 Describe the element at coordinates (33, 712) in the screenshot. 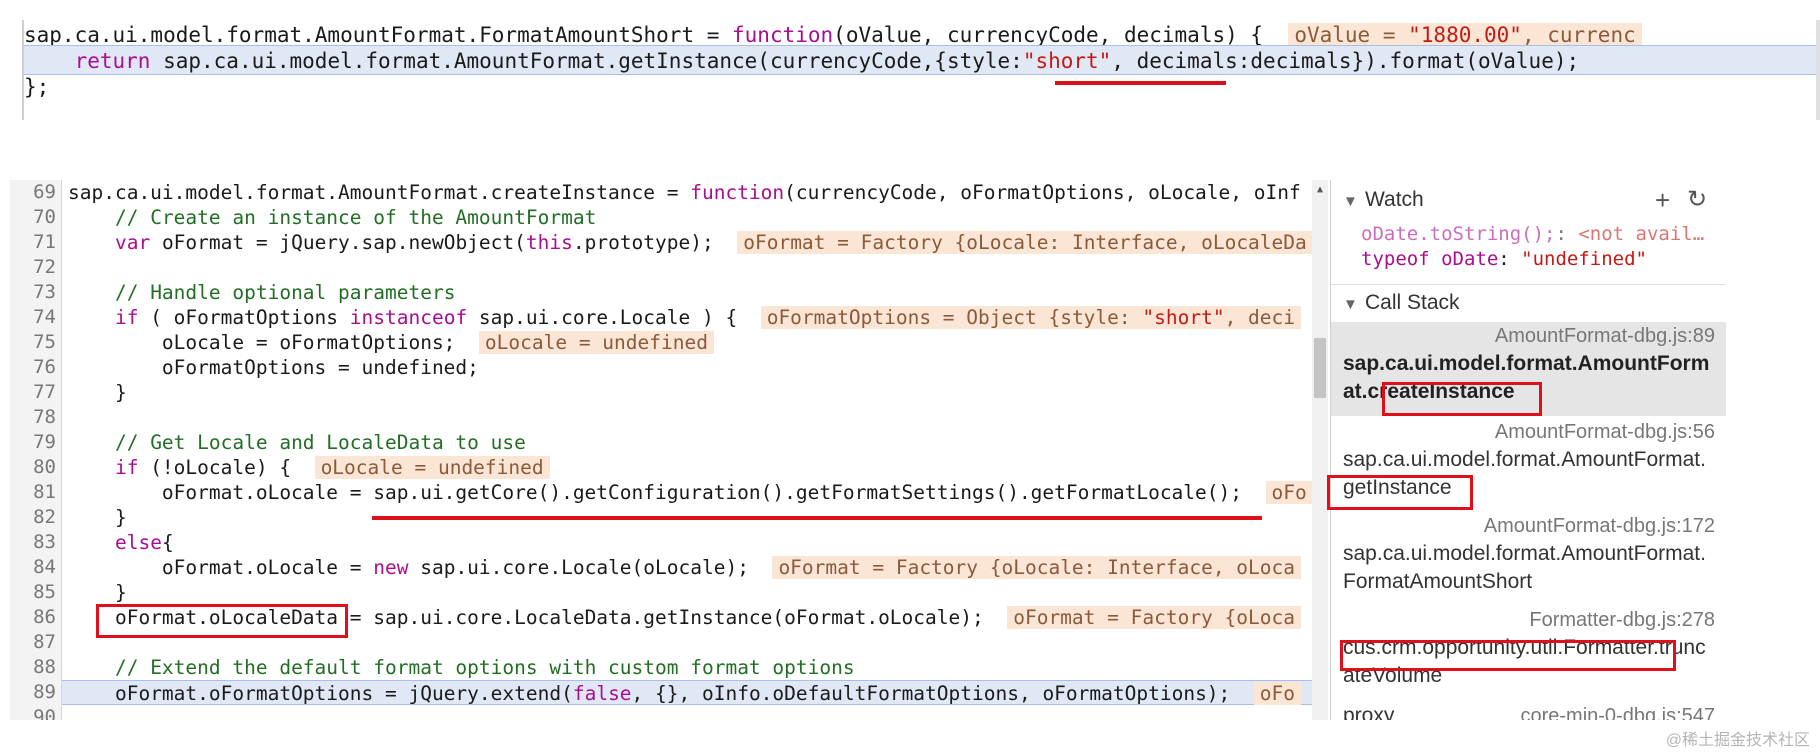

I see `line-number: 90` at that location.